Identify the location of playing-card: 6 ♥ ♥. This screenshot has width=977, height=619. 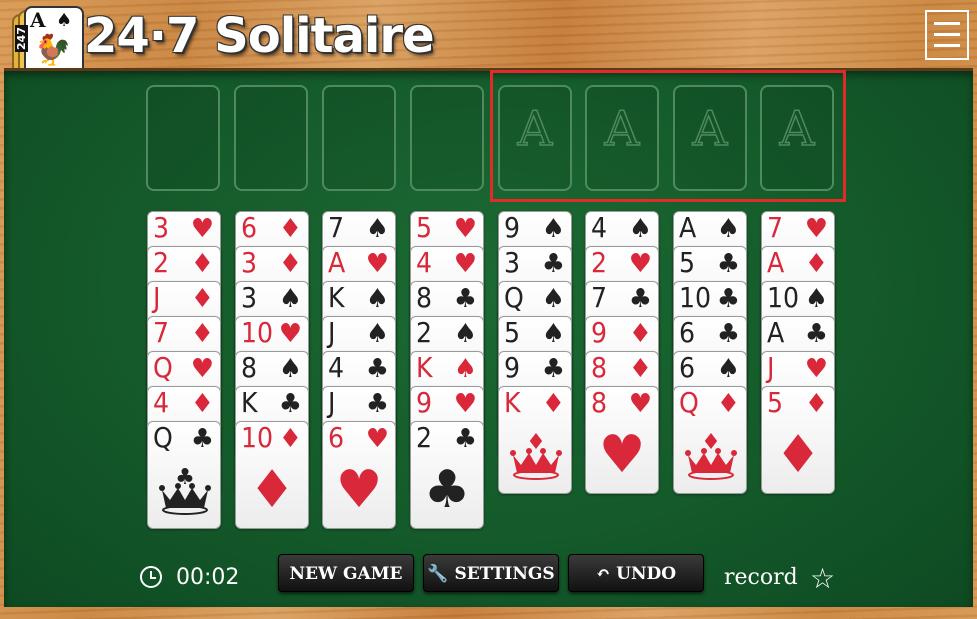
(359, 475).